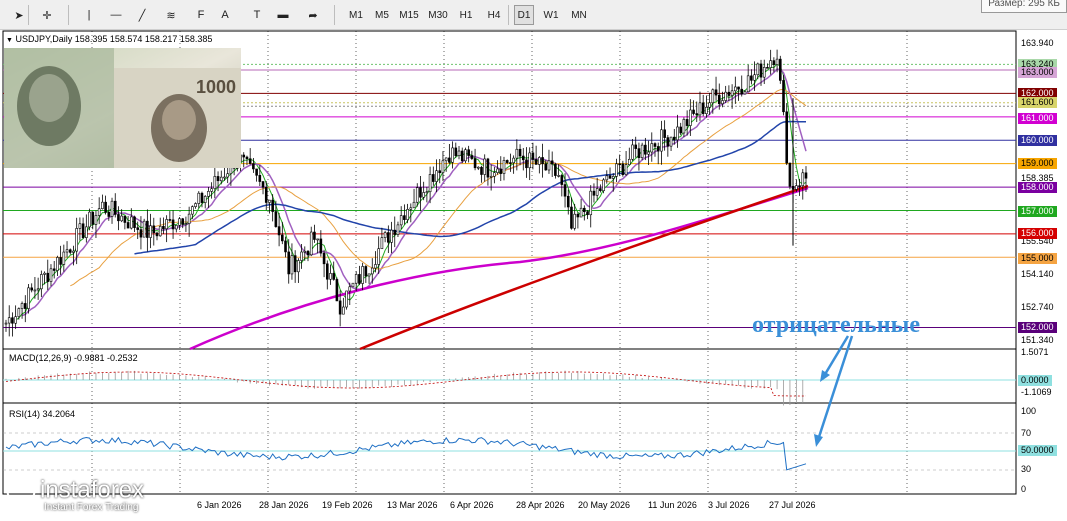  What do you see at coordinates (1035, 380) in the screenshot?
I see `price-level-label: 0.0000` at bounding box center [1035, 380].